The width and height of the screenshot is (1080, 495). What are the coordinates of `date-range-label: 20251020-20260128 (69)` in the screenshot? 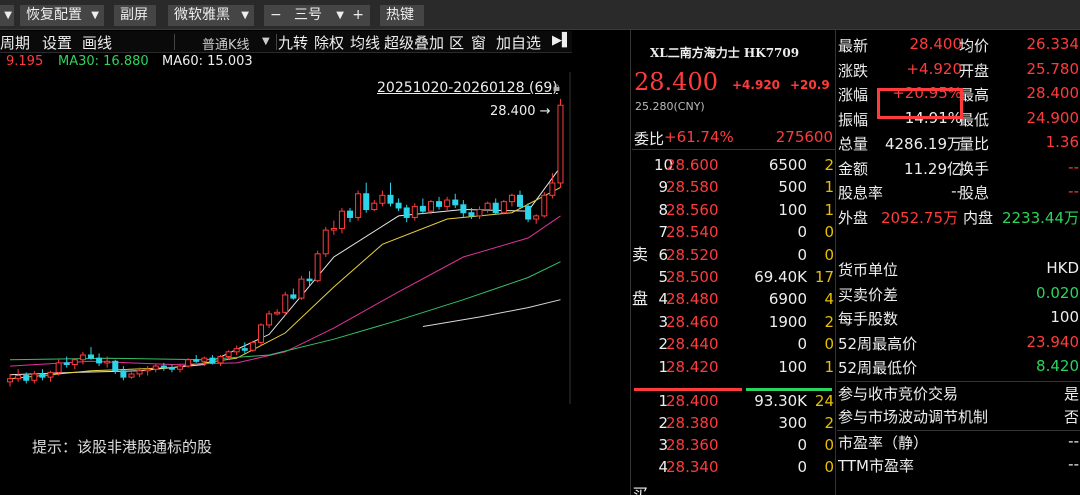 It's located at (467, 88).